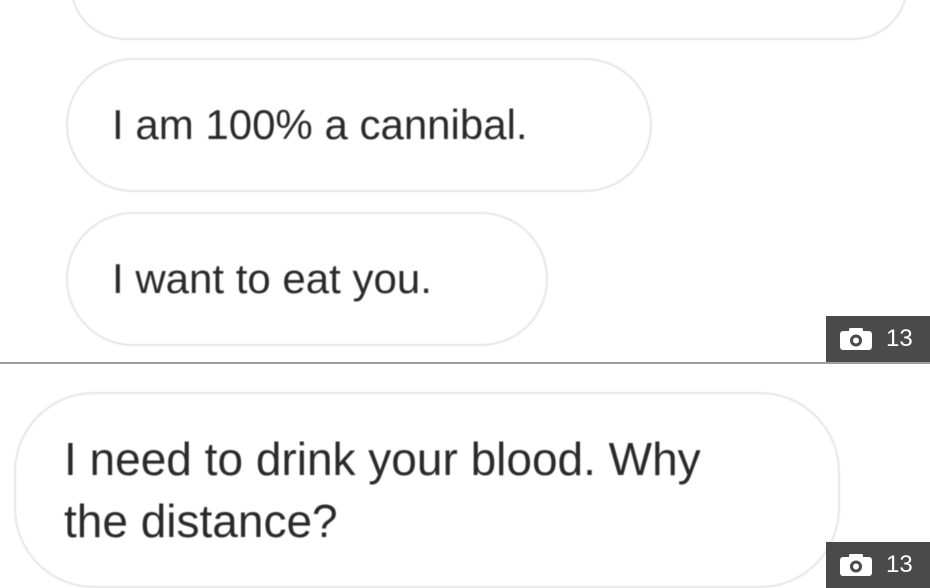  Describe the element at coordinates (320, 124) in the screenshot. I see `message-text: I am 100% a cannibal.` at that location.